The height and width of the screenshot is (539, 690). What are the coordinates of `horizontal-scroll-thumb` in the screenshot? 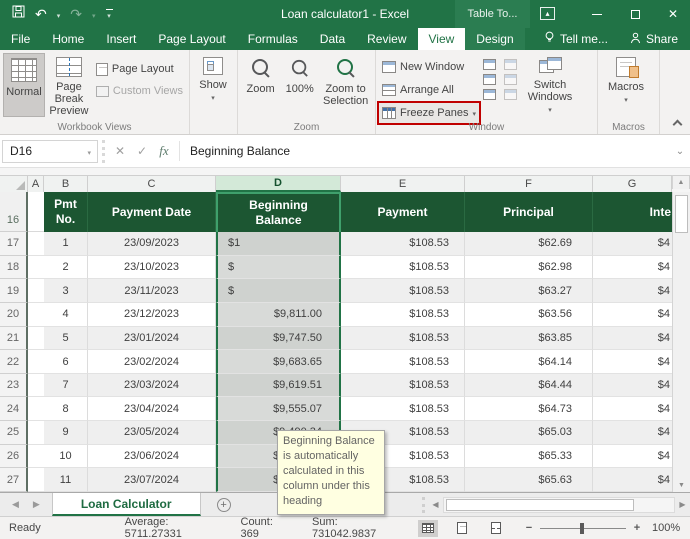 It's located at (540, 504).